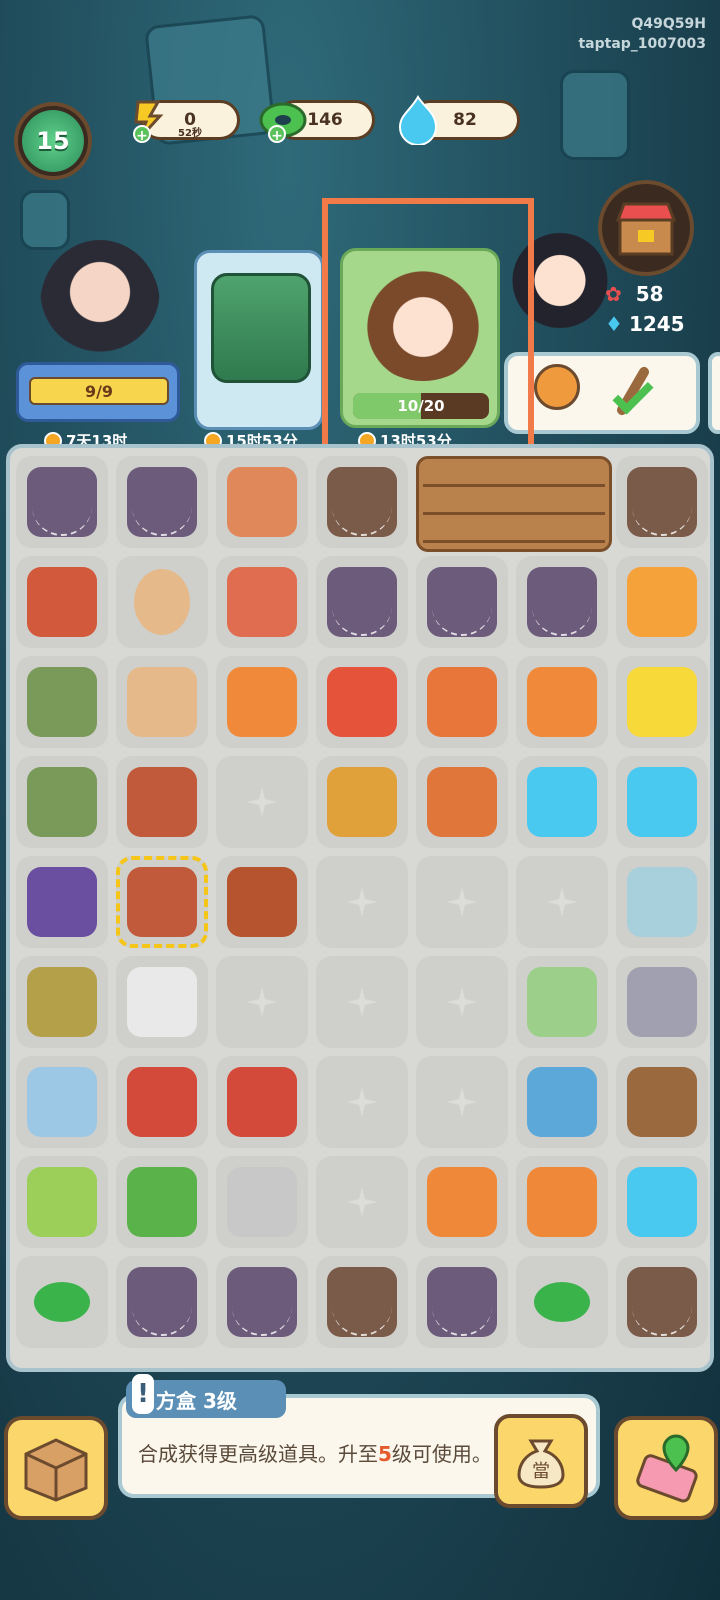  Describe the element at coordinates (614, 324) in the screenshot. I see `blue-flame-icon: ♦` at that location.